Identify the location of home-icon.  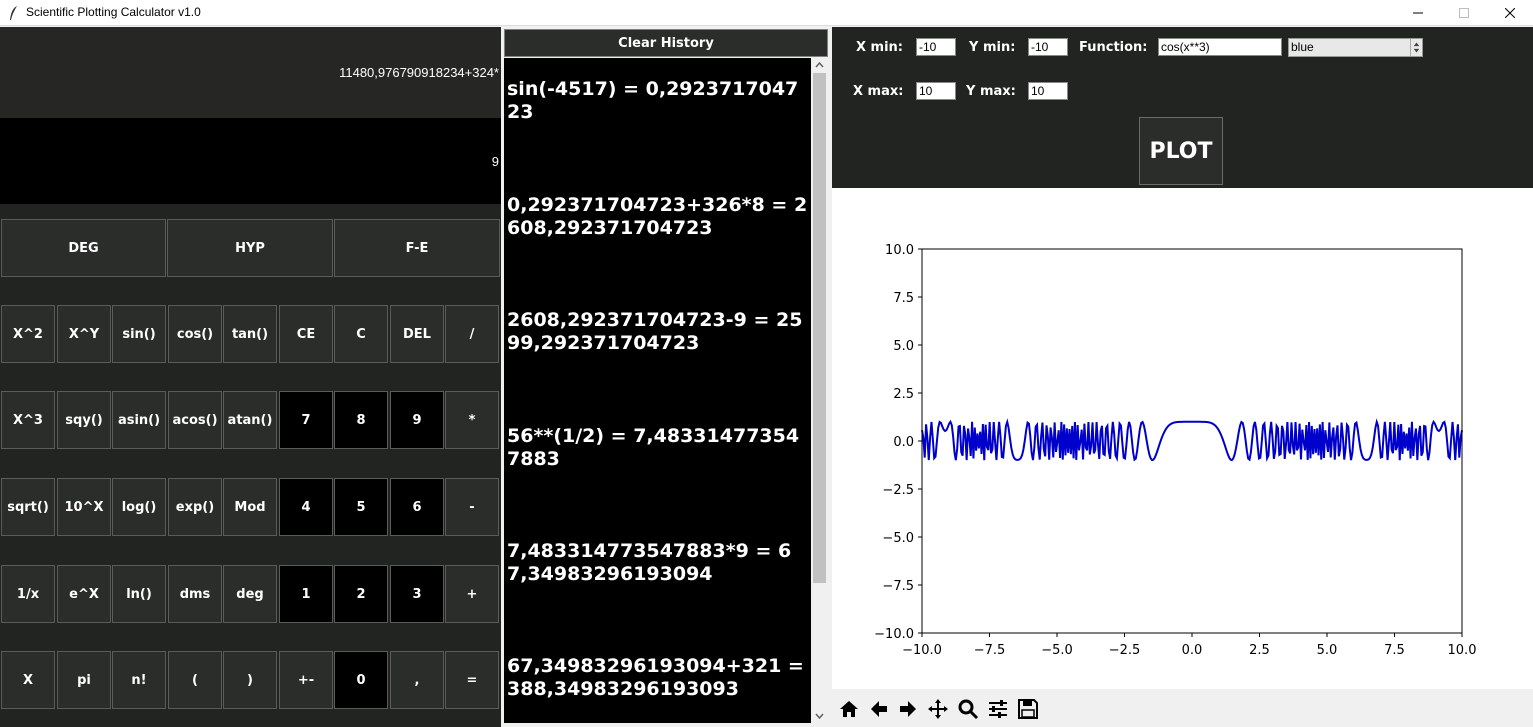
(849, 709).